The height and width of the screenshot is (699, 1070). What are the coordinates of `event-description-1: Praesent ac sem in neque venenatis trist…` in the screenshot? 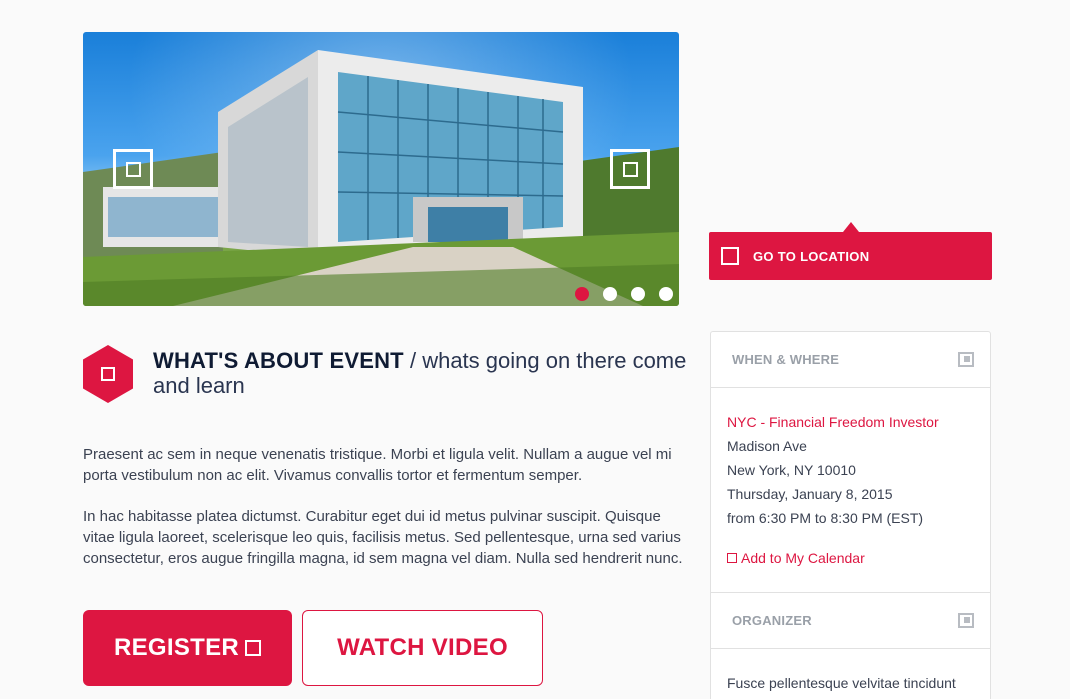 It's located at (377, 465).